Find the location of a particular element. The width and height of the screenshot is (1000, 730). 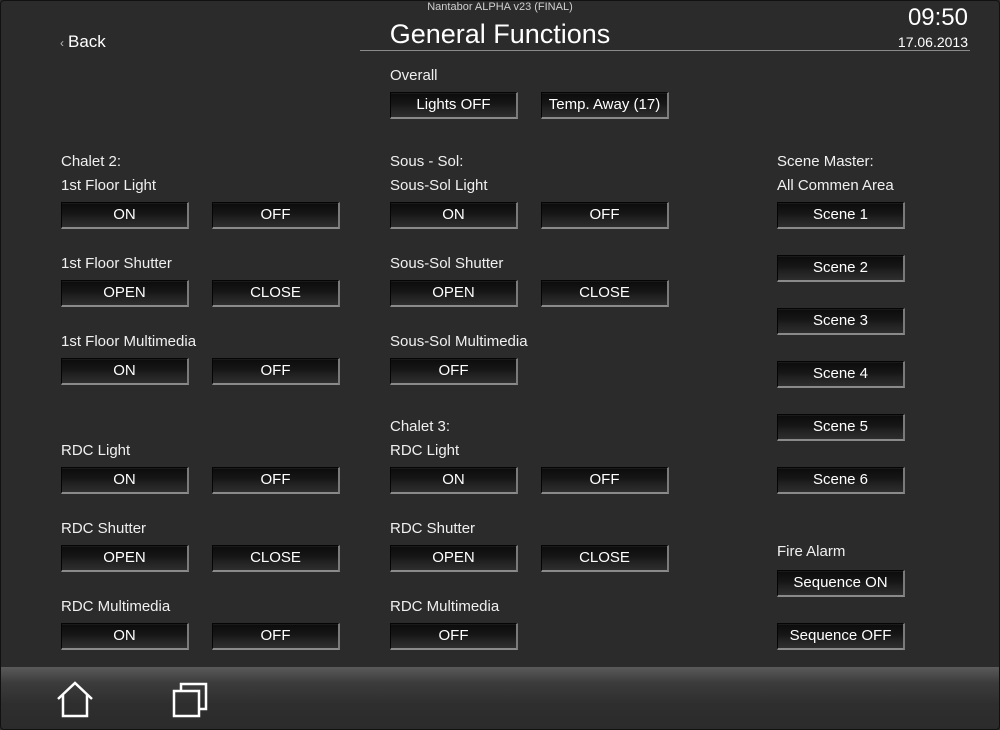

fire-alarm-heading: Fire Alarm is located at coordinates (811, 551).